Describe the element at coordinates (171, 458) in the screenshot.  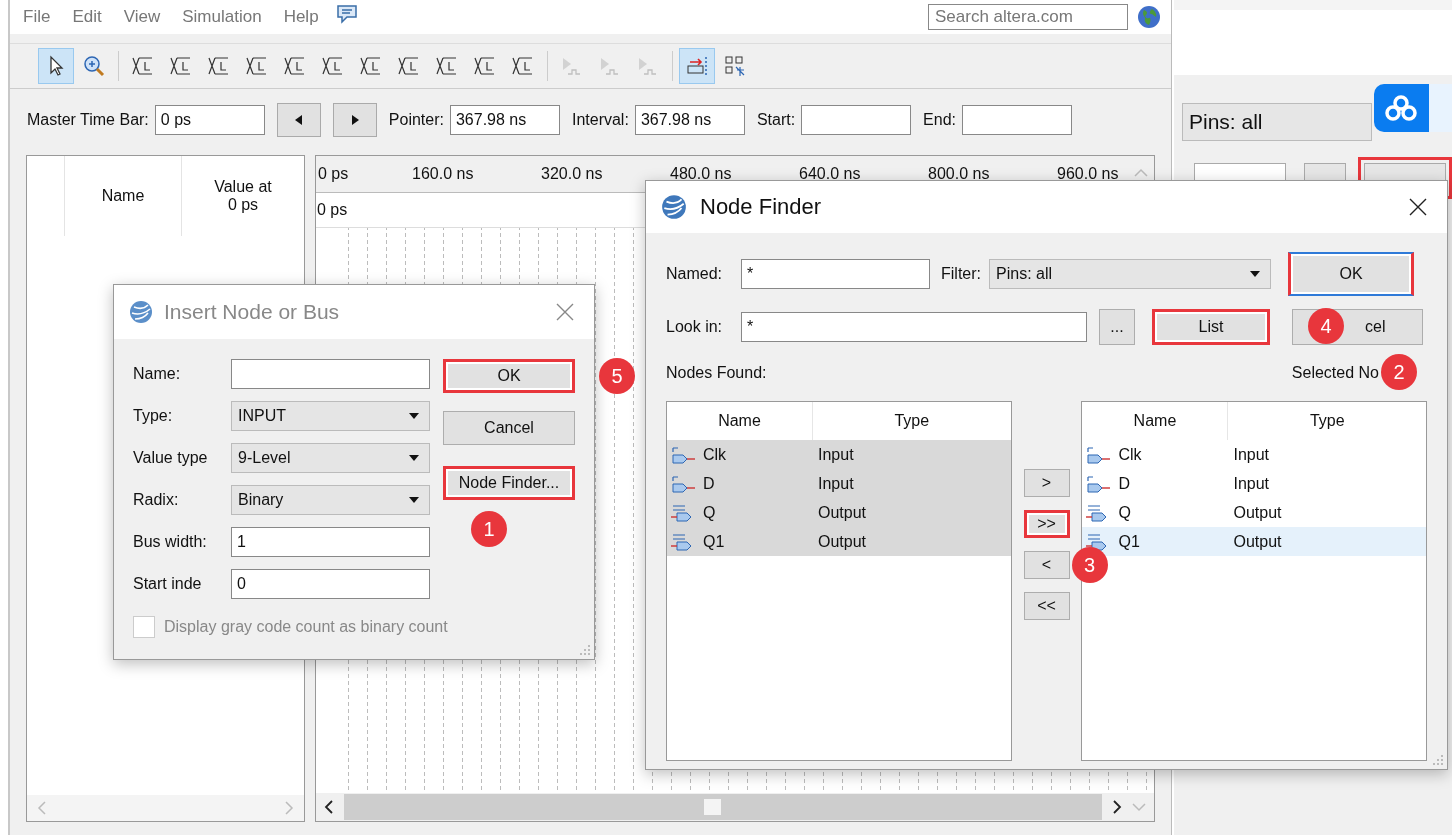
I see `field-label: Value type` at that location.